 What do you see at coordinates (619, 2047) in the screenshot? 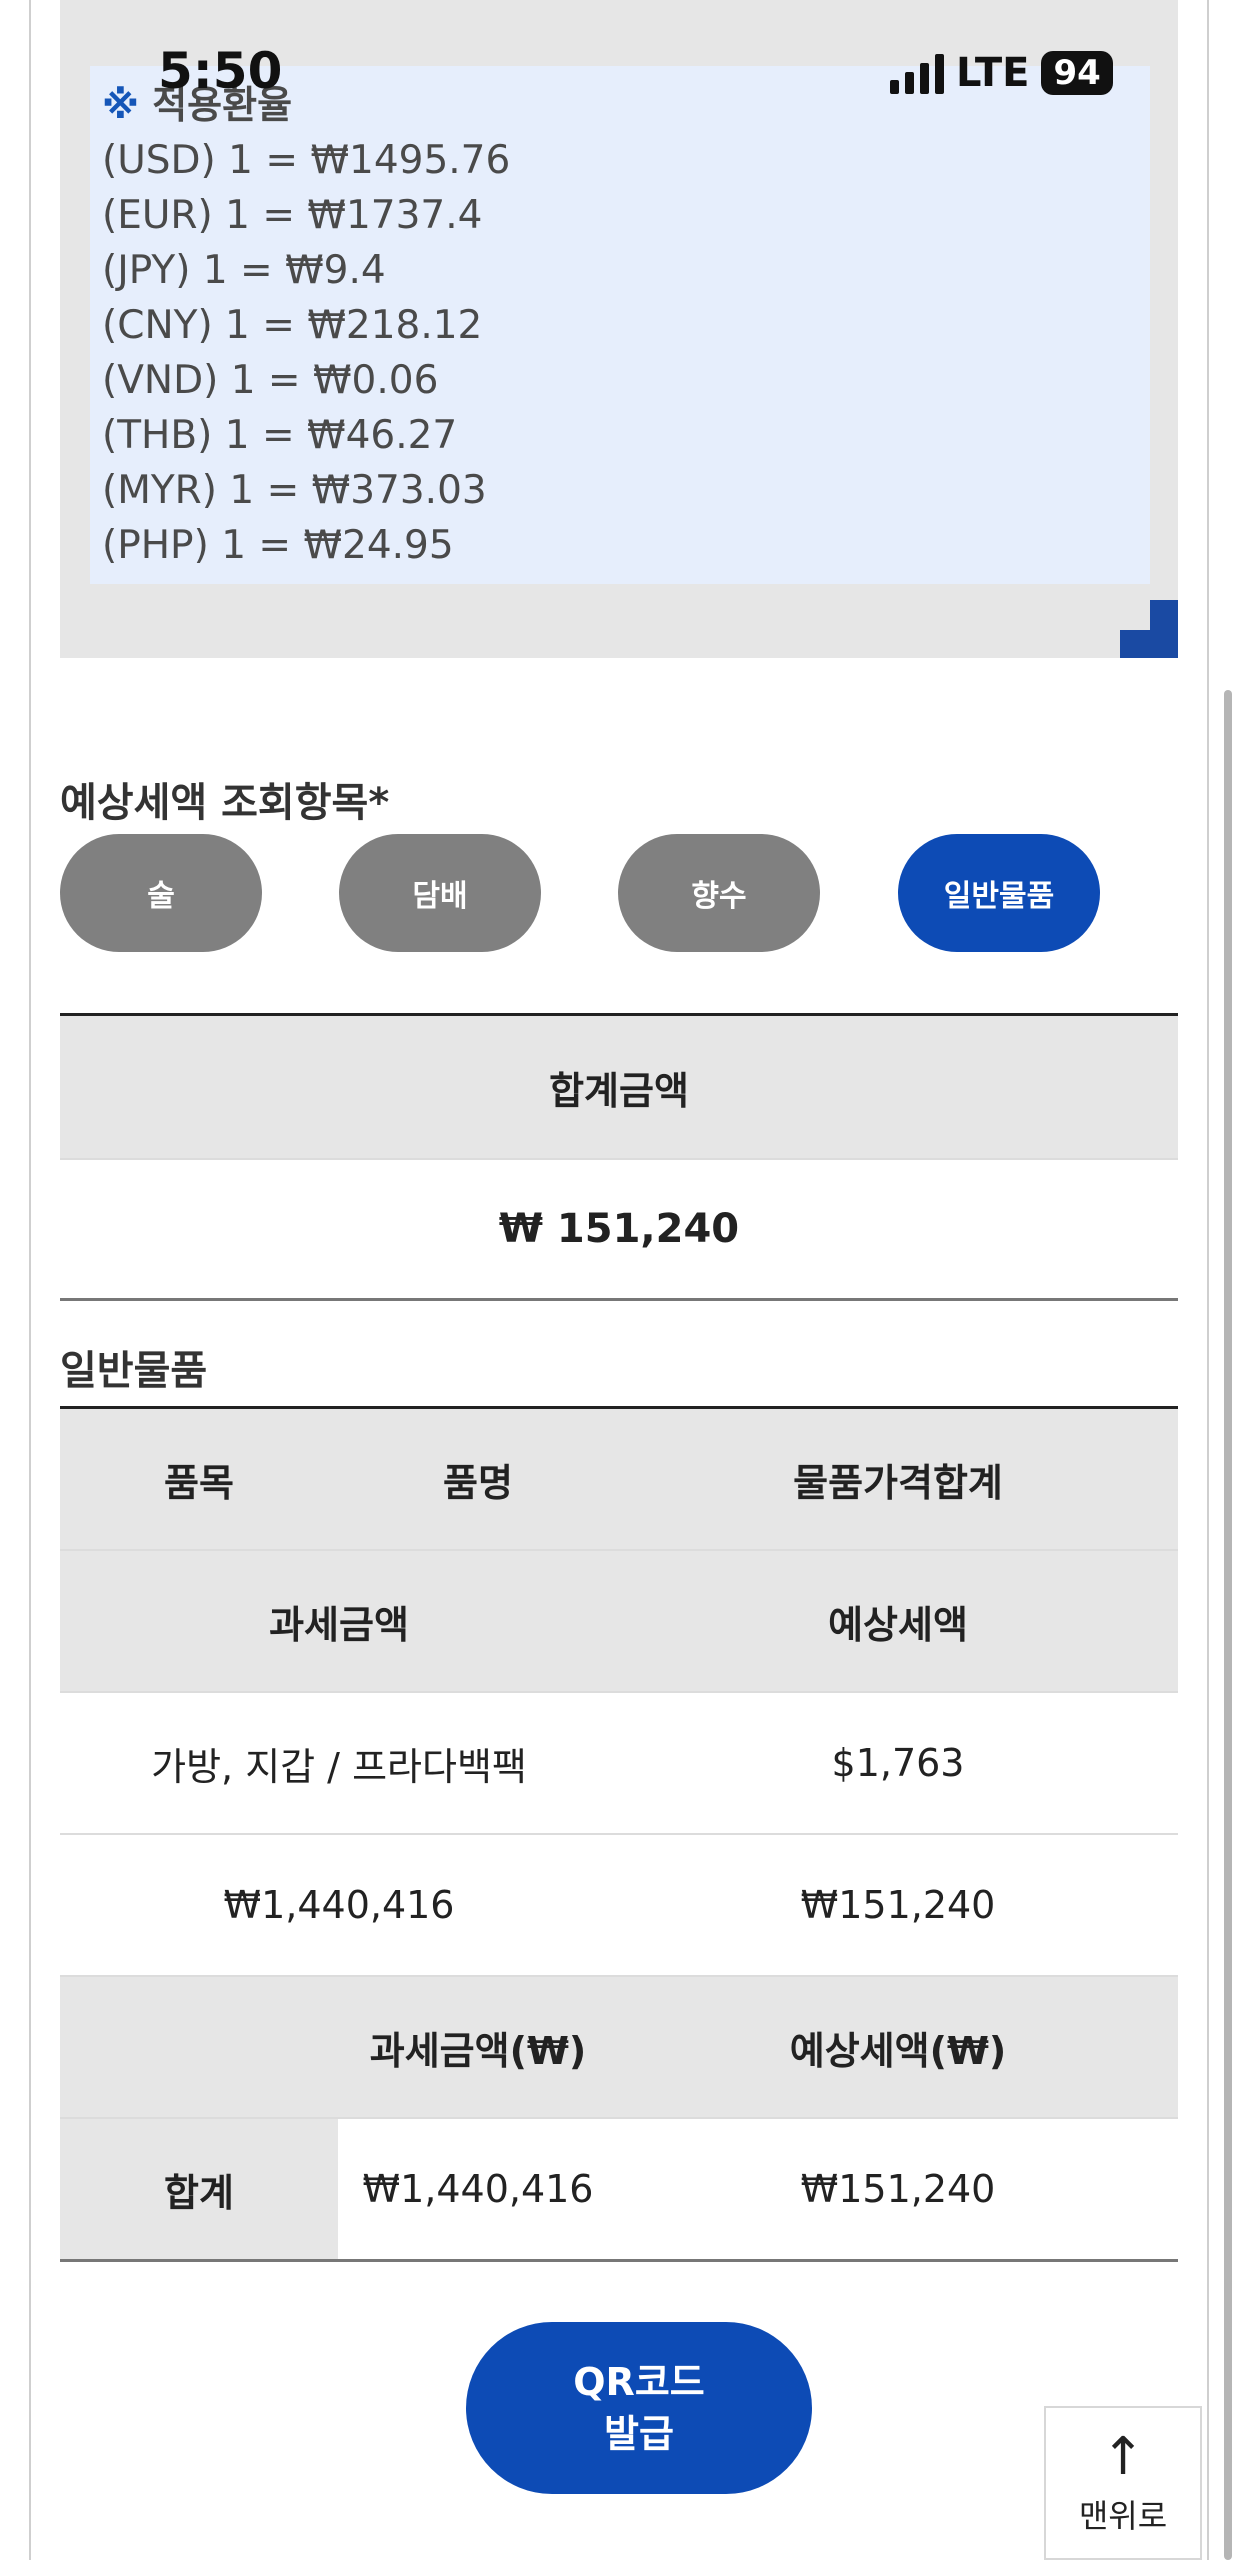
I see `totals-header-row: 과세금액(₩) 예상세액(₩)` at bounding box center [619, 2047].